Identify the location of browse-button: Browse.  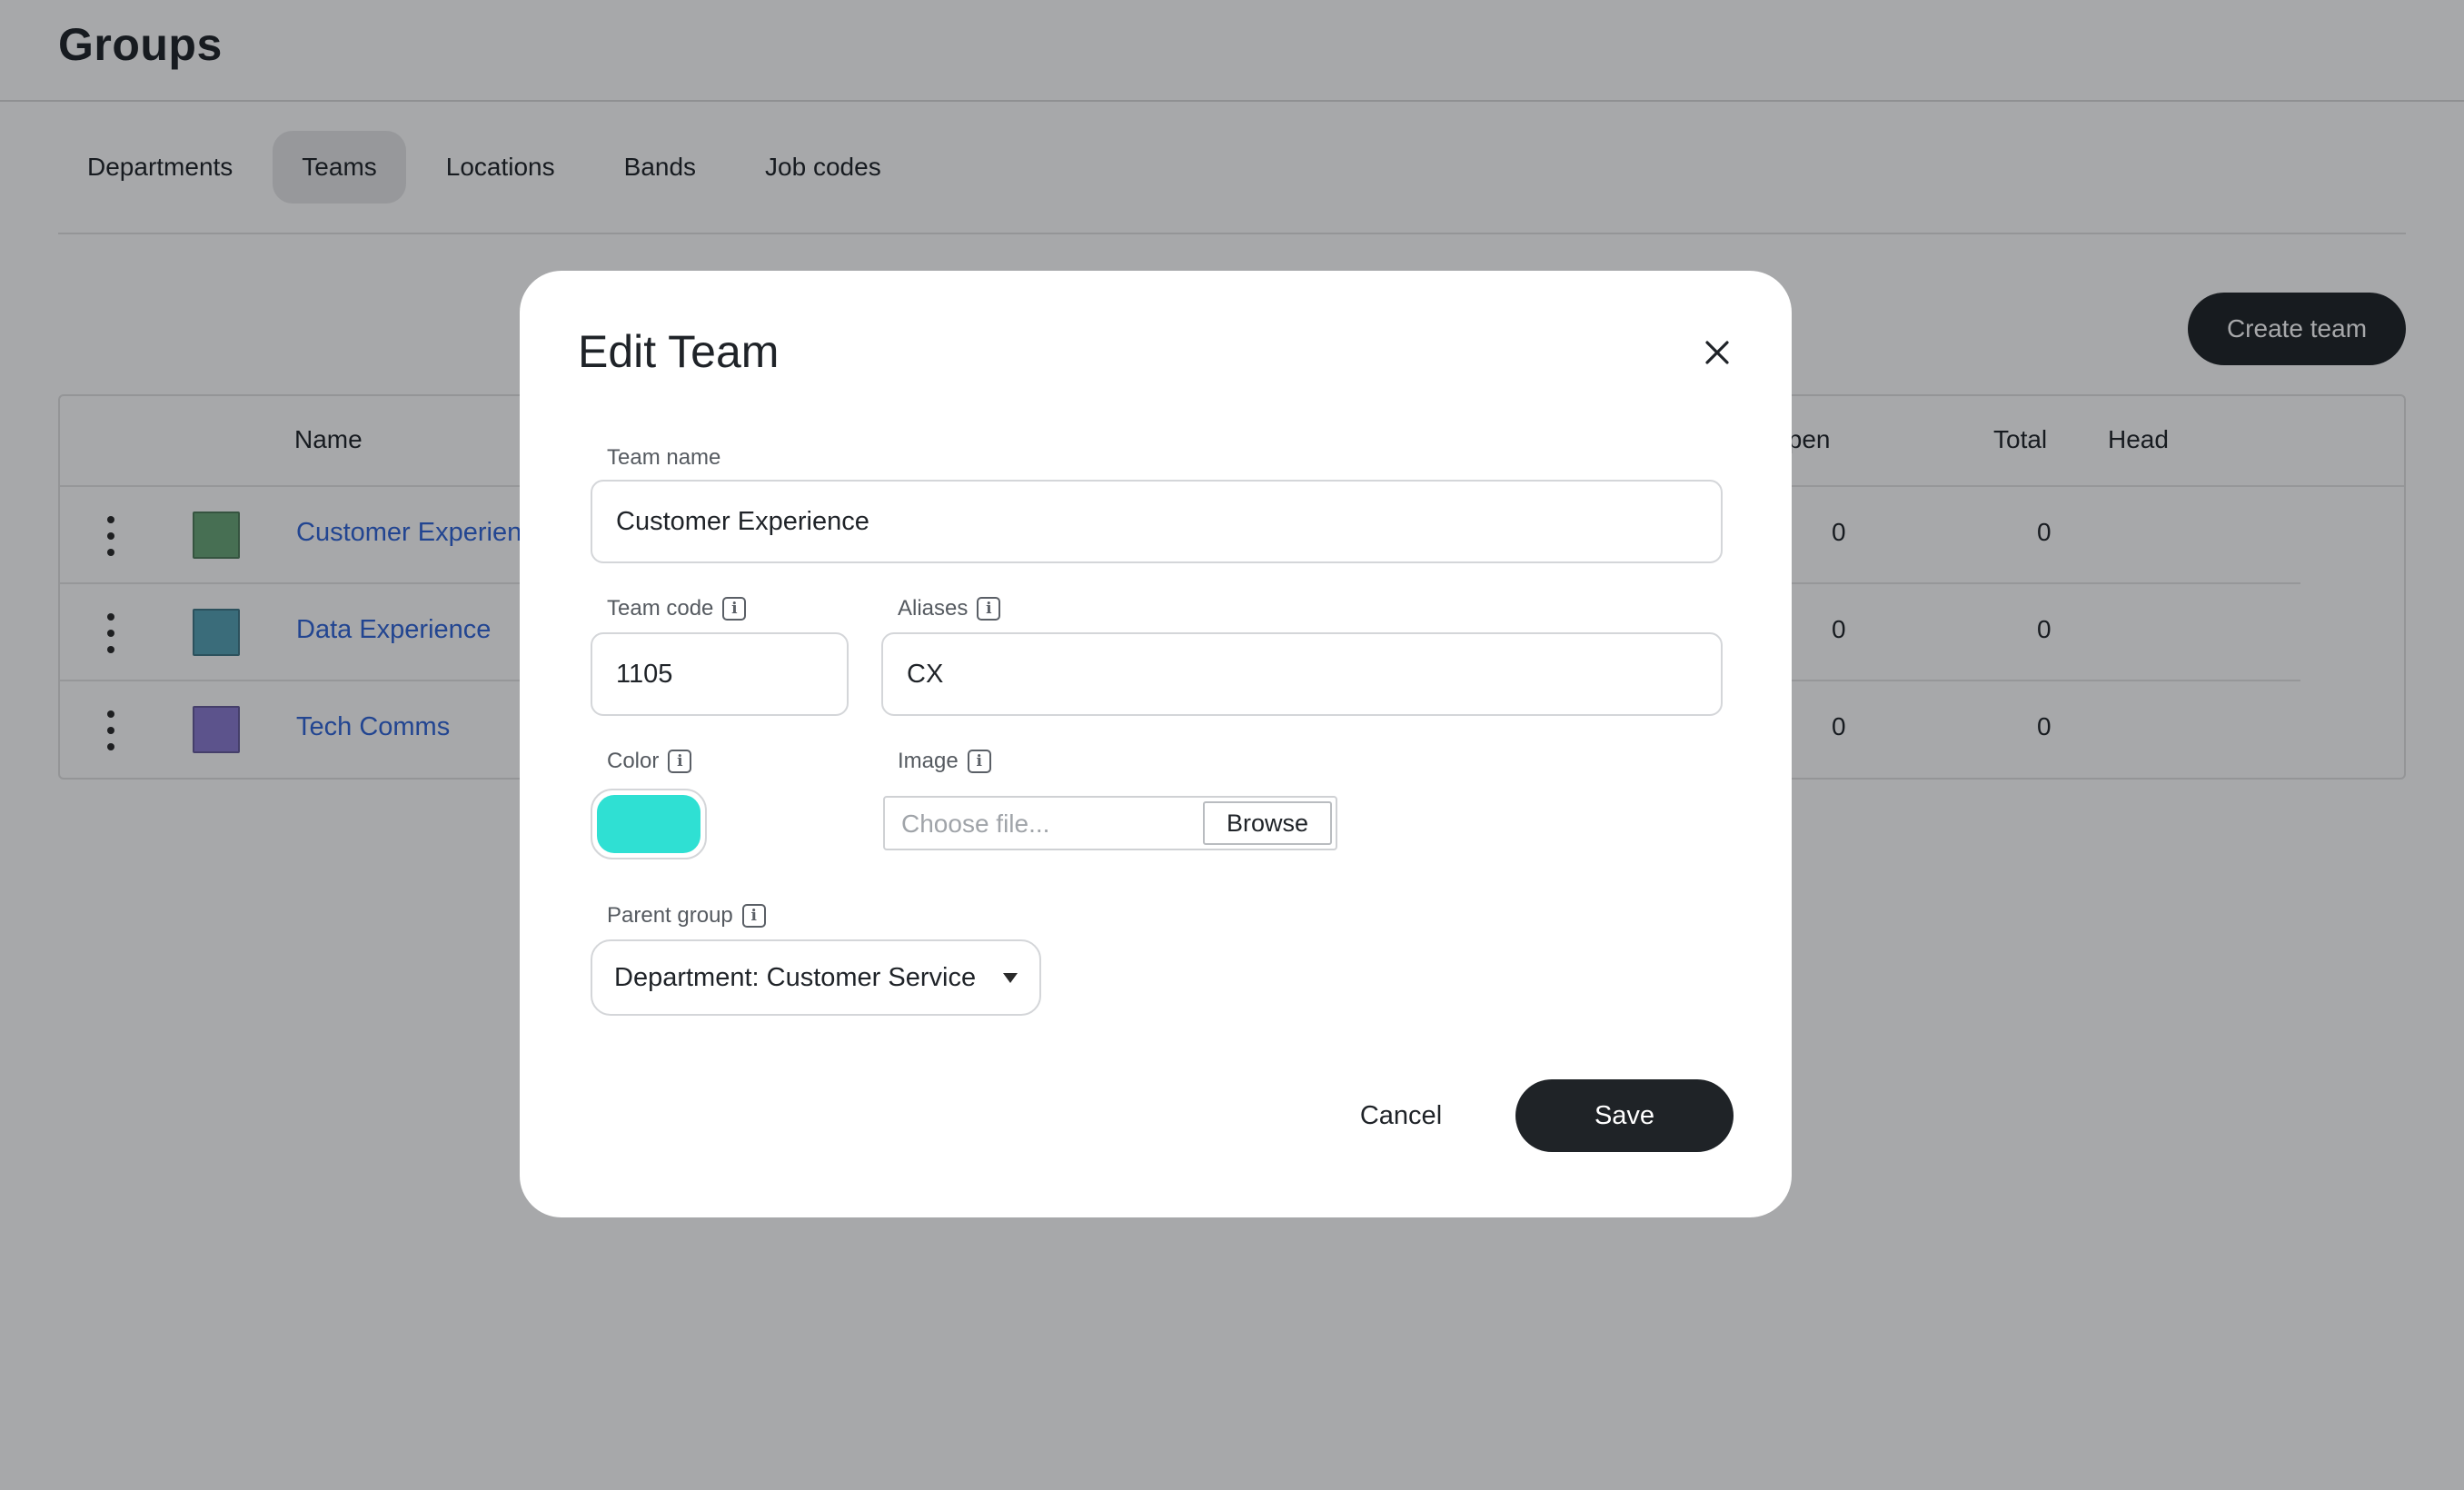
(1267, 823).